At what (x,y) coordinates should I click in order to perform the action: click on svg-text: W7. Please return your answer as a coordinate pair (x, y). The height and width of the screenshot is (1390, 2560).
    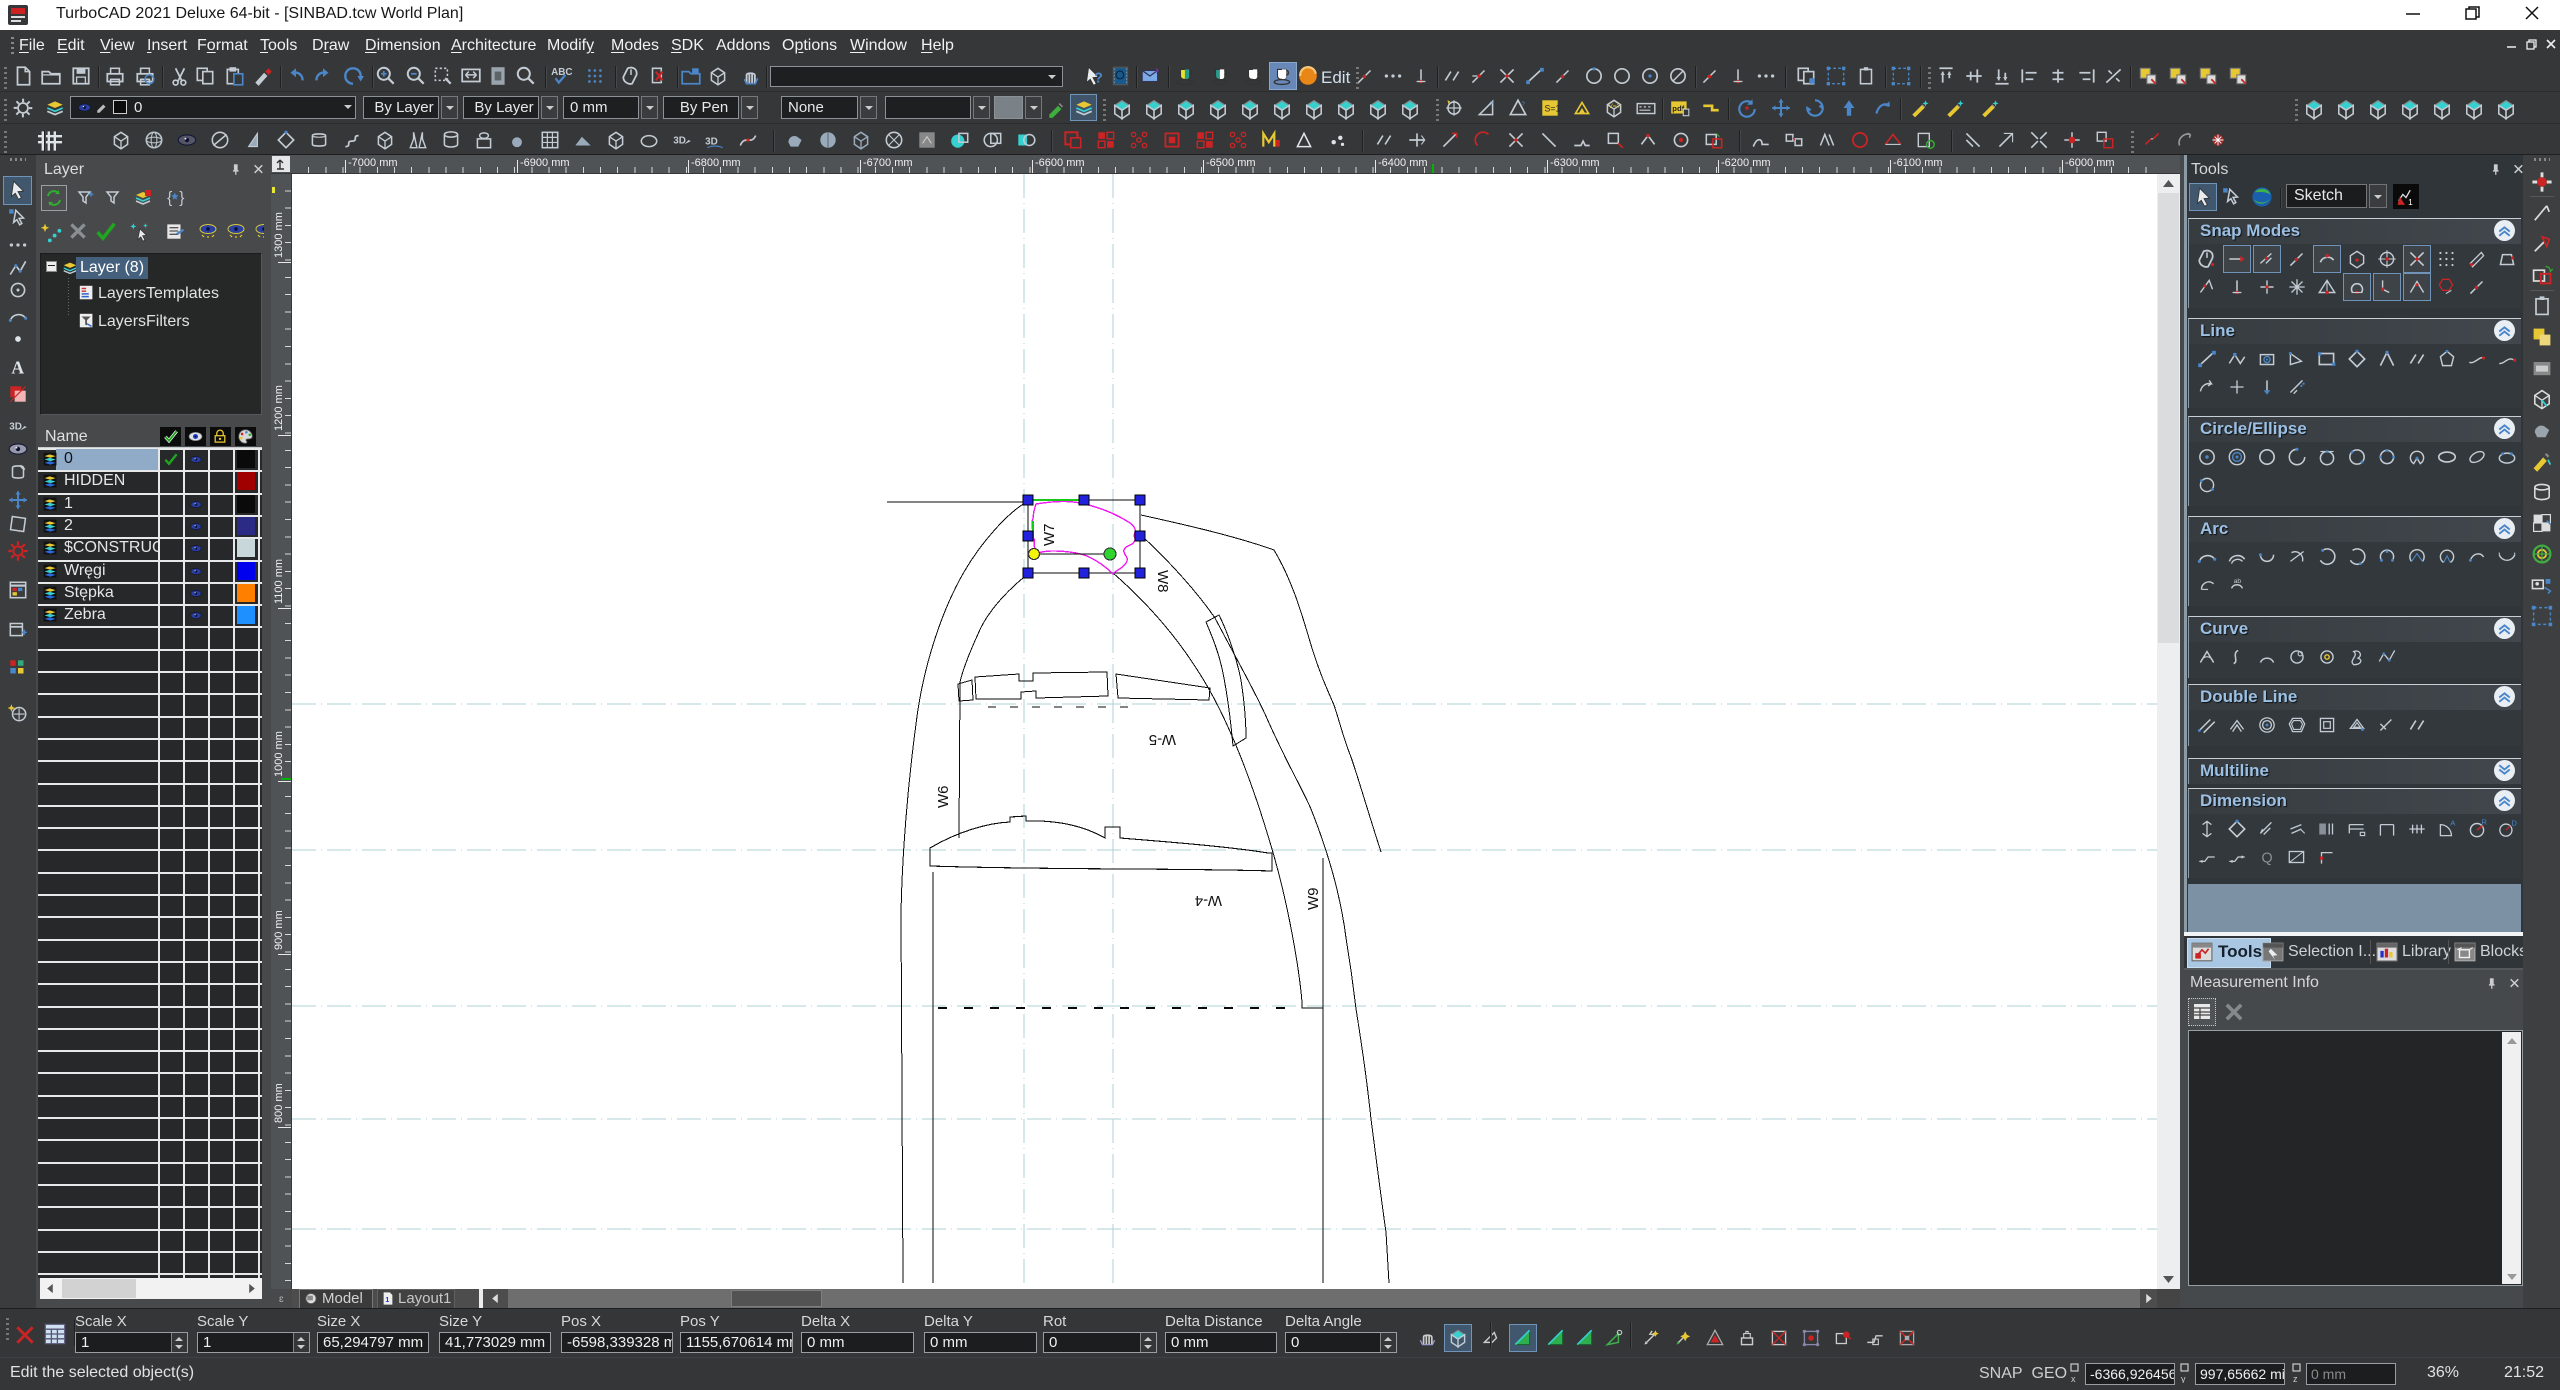
    Looking at the image, I should click on (1049, 535).